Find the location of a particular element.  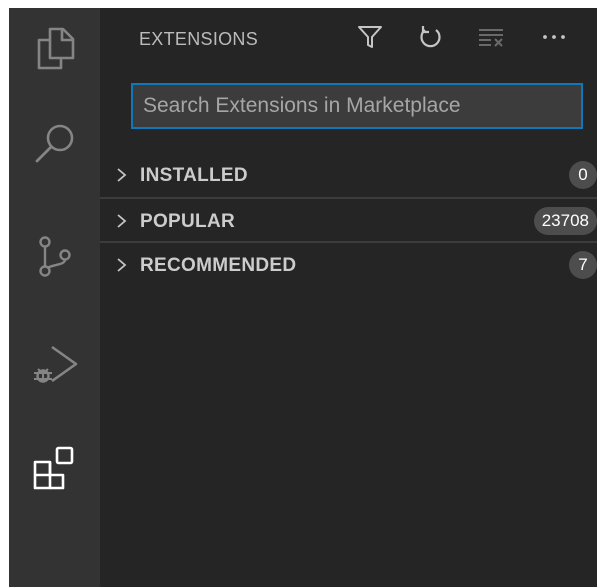

count-badge: 23708 is located at coordinates (565, 221).